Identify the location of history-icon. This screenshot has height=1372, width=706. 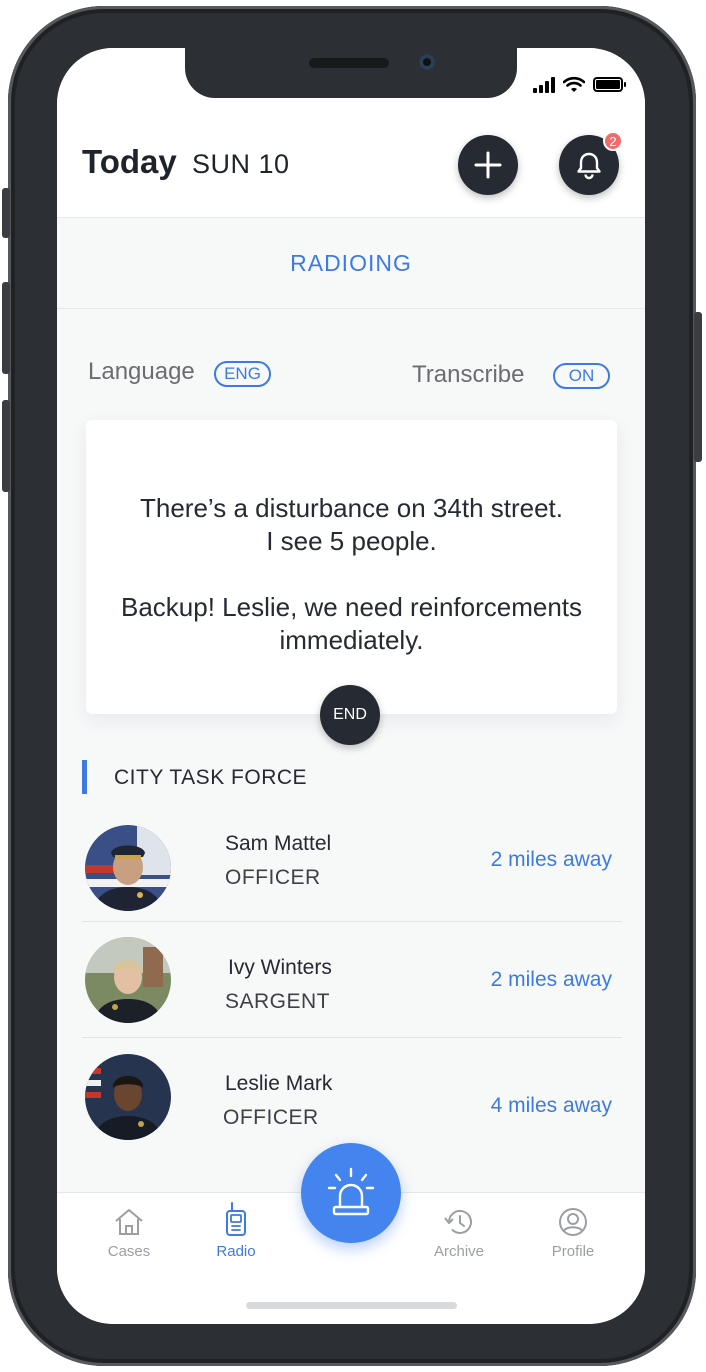
(458, 1221).